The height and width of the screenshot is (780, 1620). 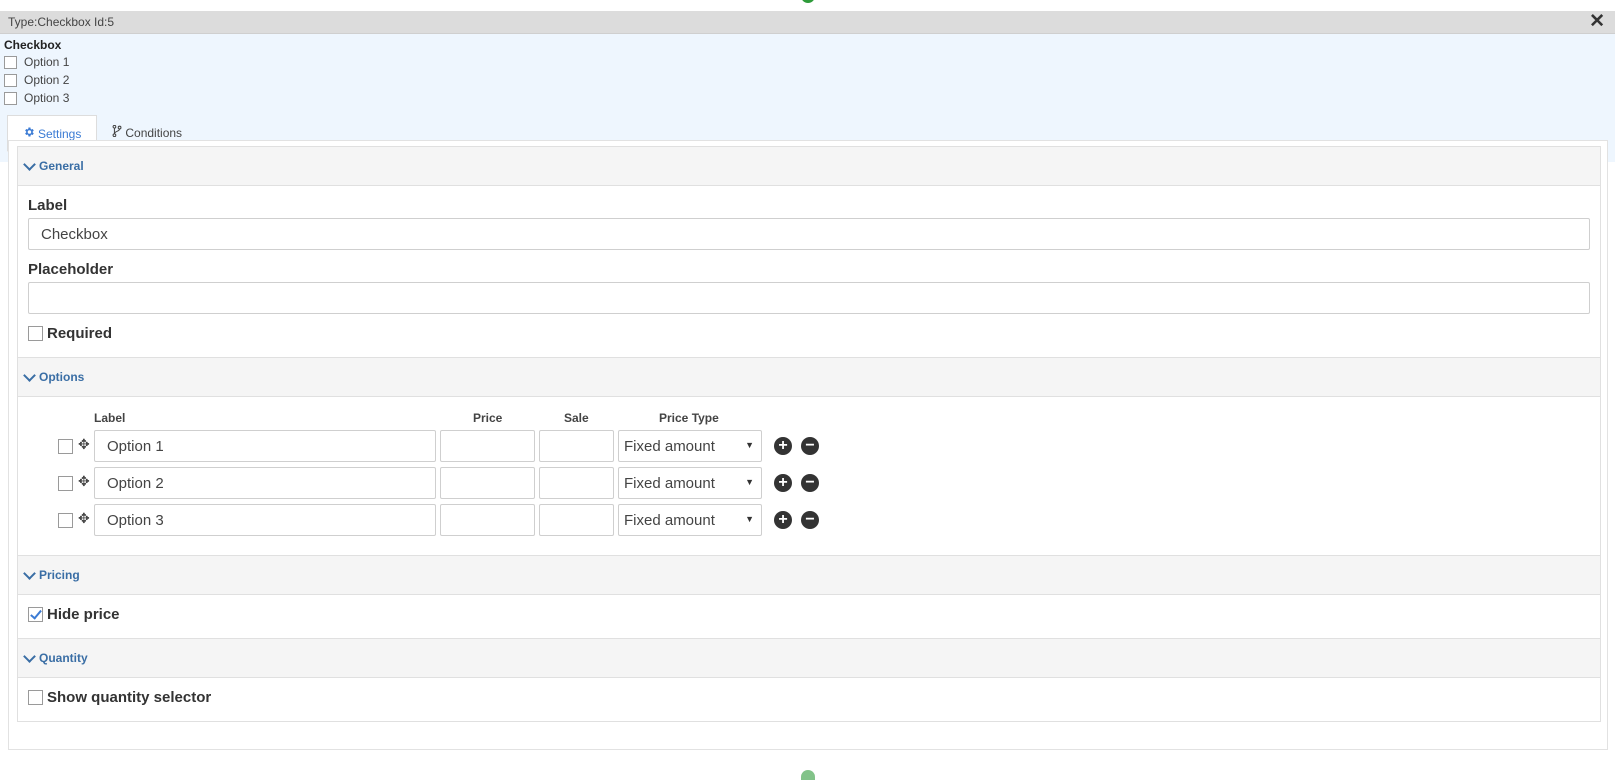 What do you see at coordinates (808, 1) in the screenshot?
I see `drop-indicator-top` at bounding box center [808, 1].